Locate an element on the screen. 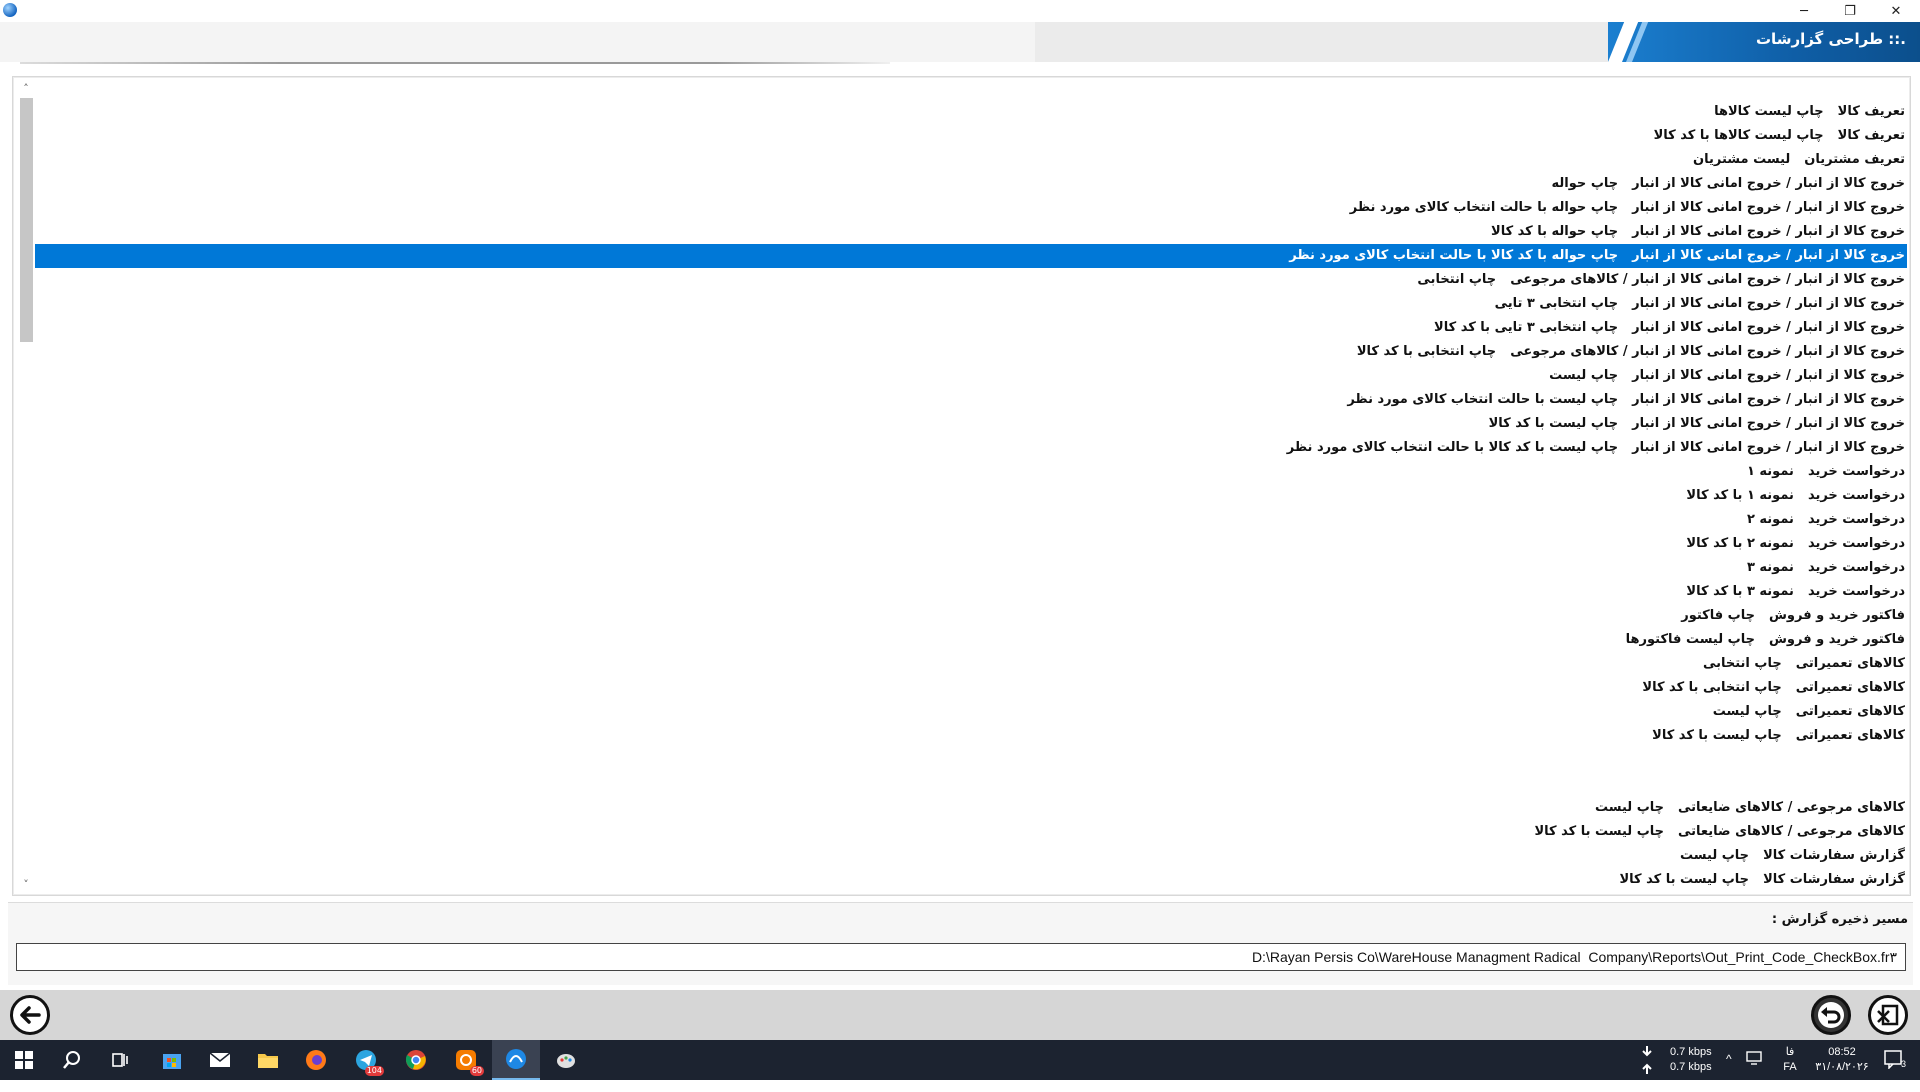 The image size is (1920, 1092). taskbar-firefox is located at coordinates (316, 1060).